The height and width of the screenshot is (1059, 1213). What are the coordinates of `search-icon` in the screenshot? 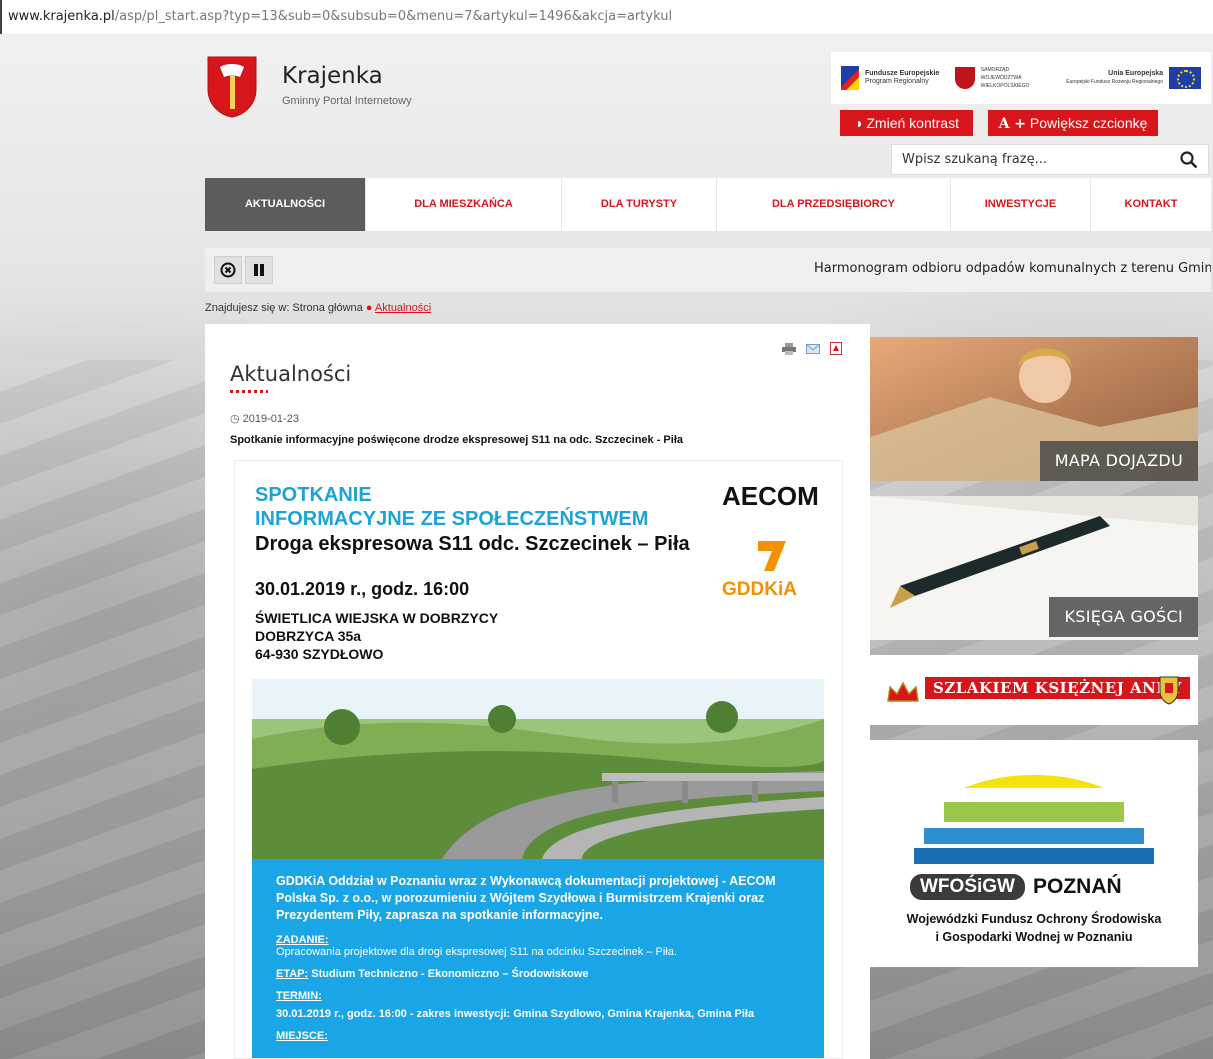 It's located at (1189, 162).